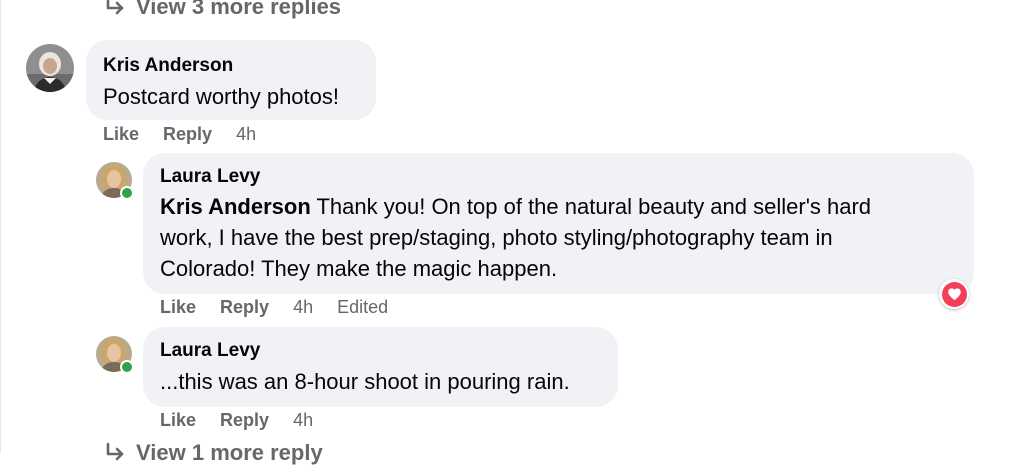 Image resolution: width=1024 pixels, height=466 pixels. Describe the element at coordinates (231, 66) in the screenshot. I see `comment-author: Kris Anderson` at that location.